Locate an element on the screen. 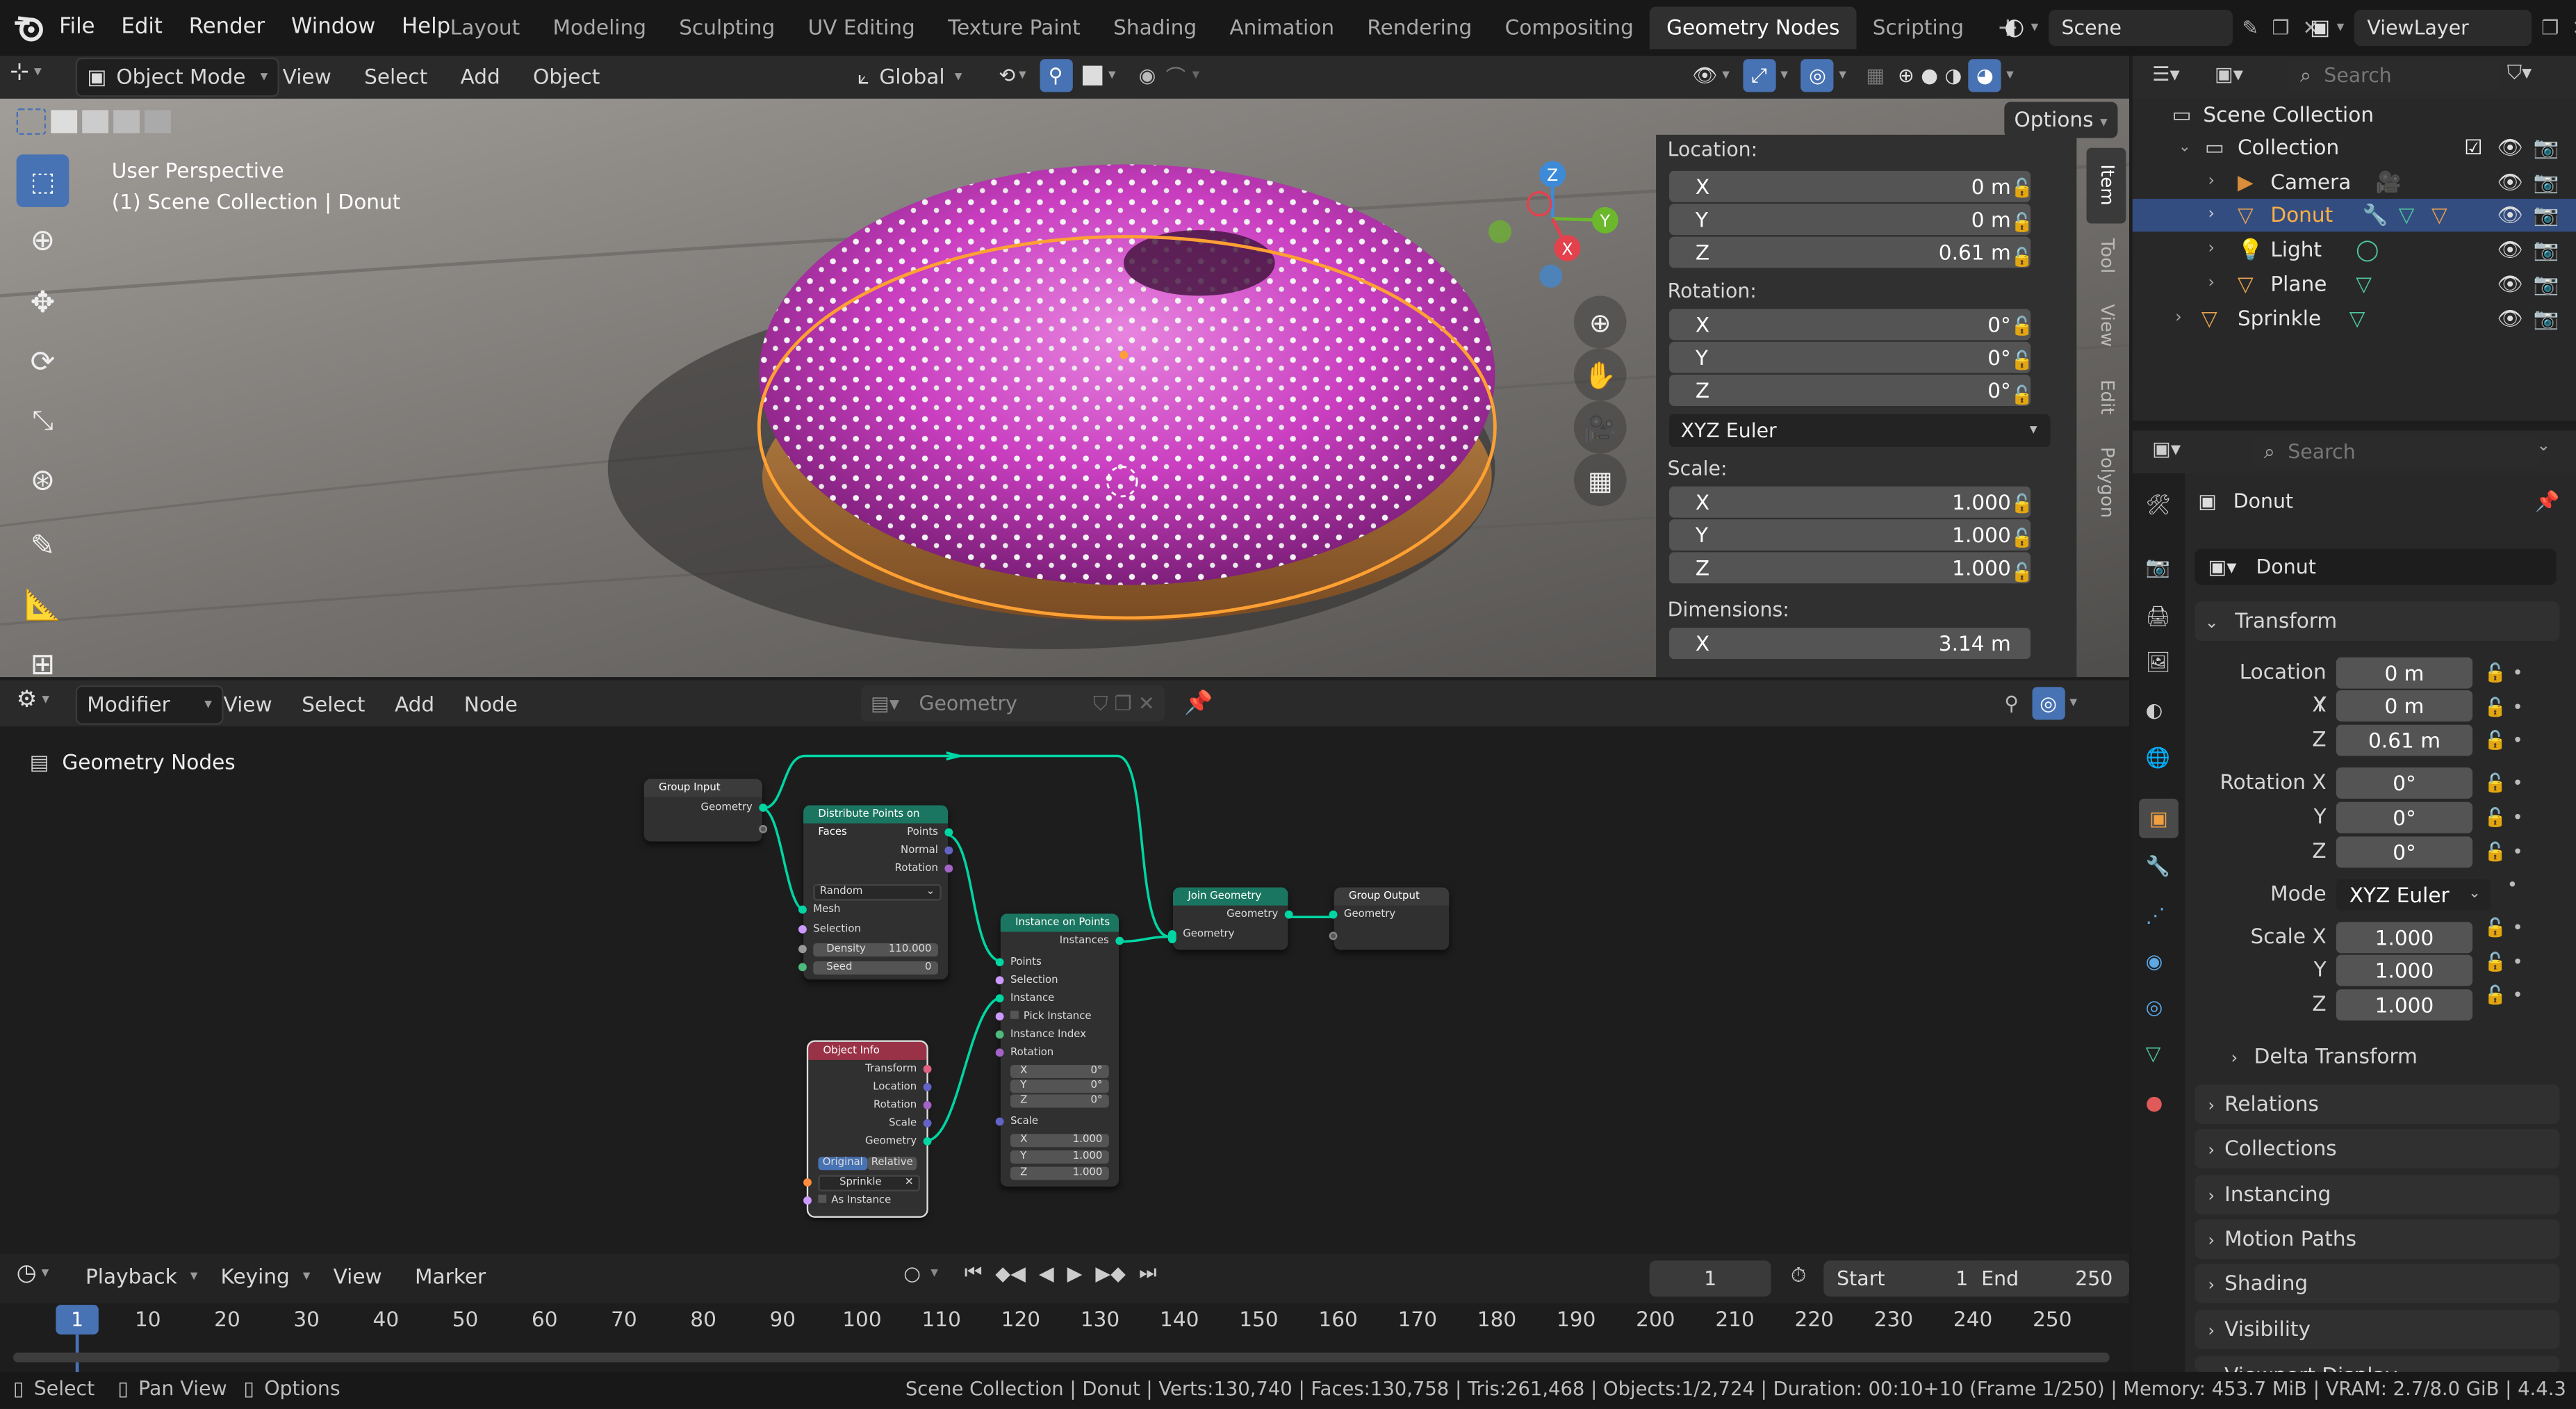 This screenshot has width=2576, height=1409. rotation-mode-dropdown: XYZ Euler ▾ is located at coordinates (1860, 431).